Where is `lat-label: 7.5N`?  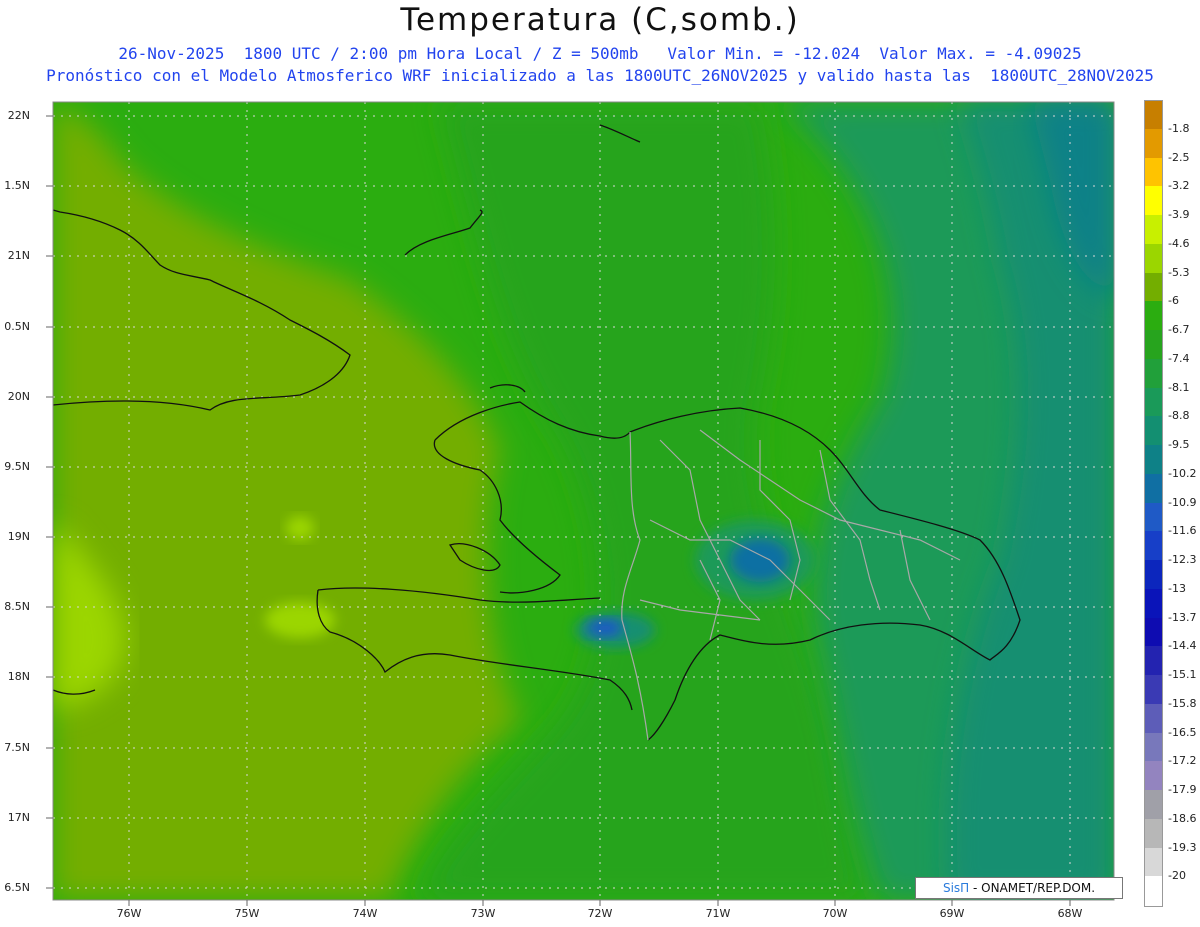 lat-label: 7.5N is located at coordinates (17, 747).